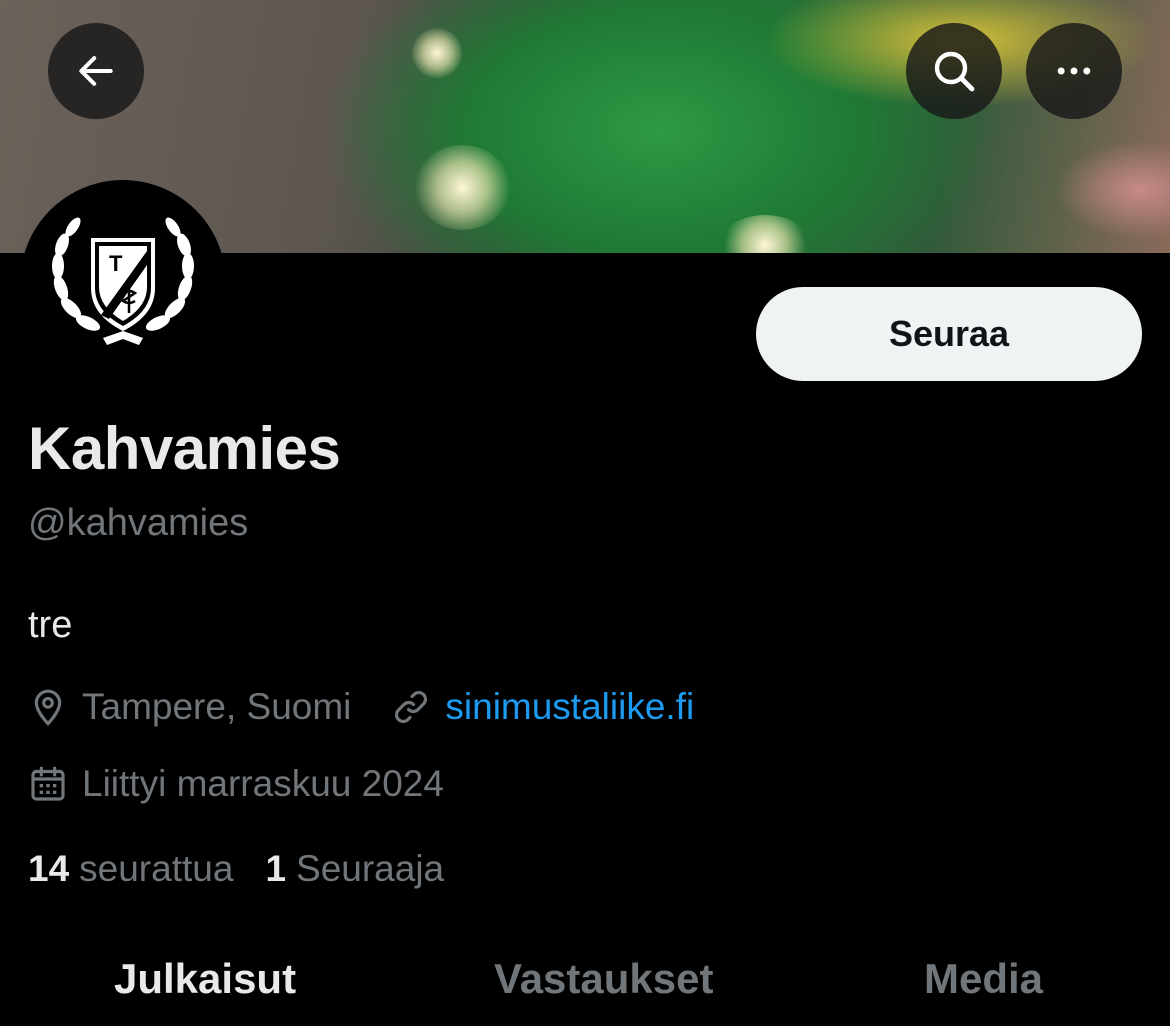  What do you see at coordinates (116, 263) in the screenshot?
I see `svg-text: T` at bounding box center [116, 263].